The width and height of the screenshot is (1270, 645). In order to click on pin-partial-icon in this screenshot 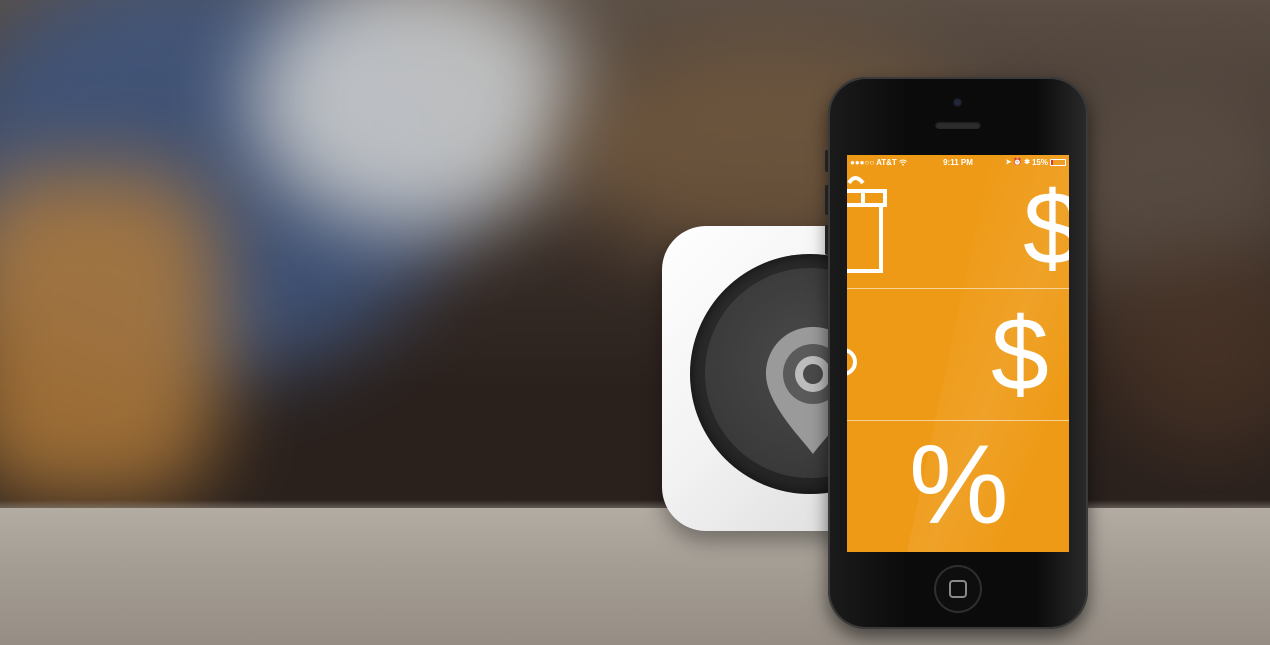, I will do `click(852, 362)`.